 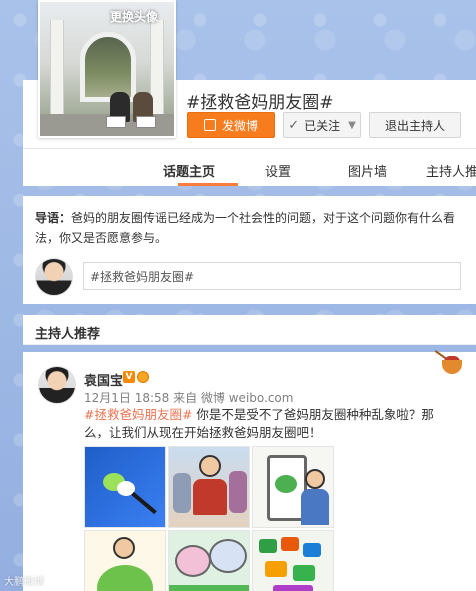 What do you see at coordinates (352, 125) in the screenshot?
I see `chevron-down-icon: ▼` at bounding box center [352, 125].